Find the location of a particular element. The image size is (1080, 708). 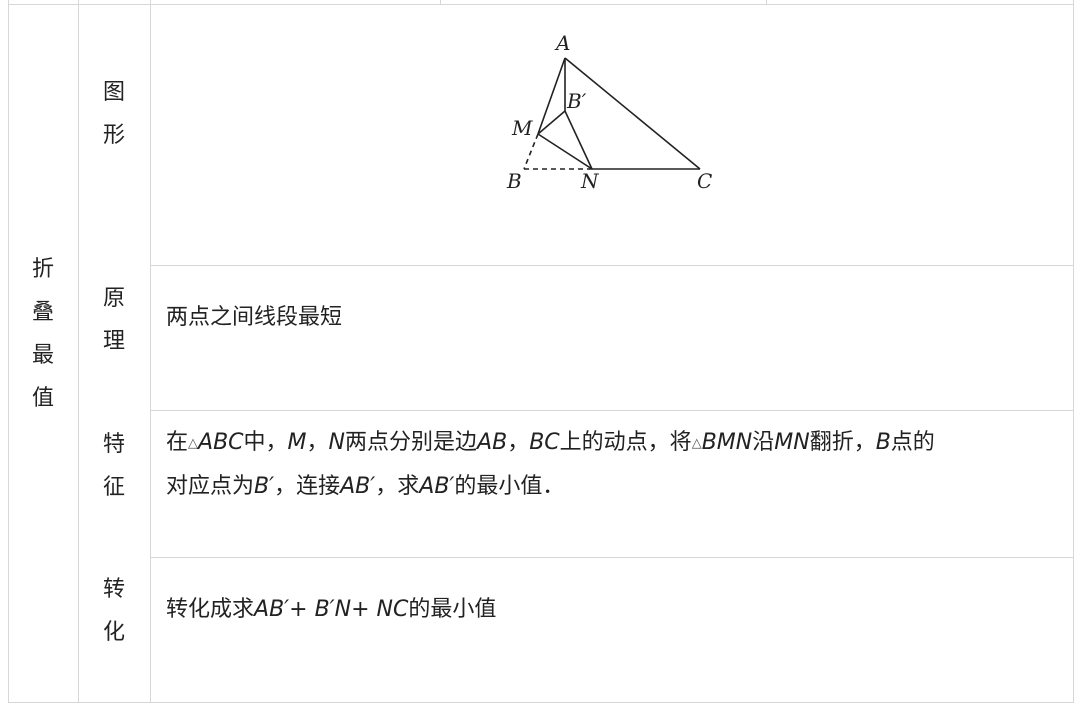

section-label-char: 叠 is located at coordinates (42, 312).